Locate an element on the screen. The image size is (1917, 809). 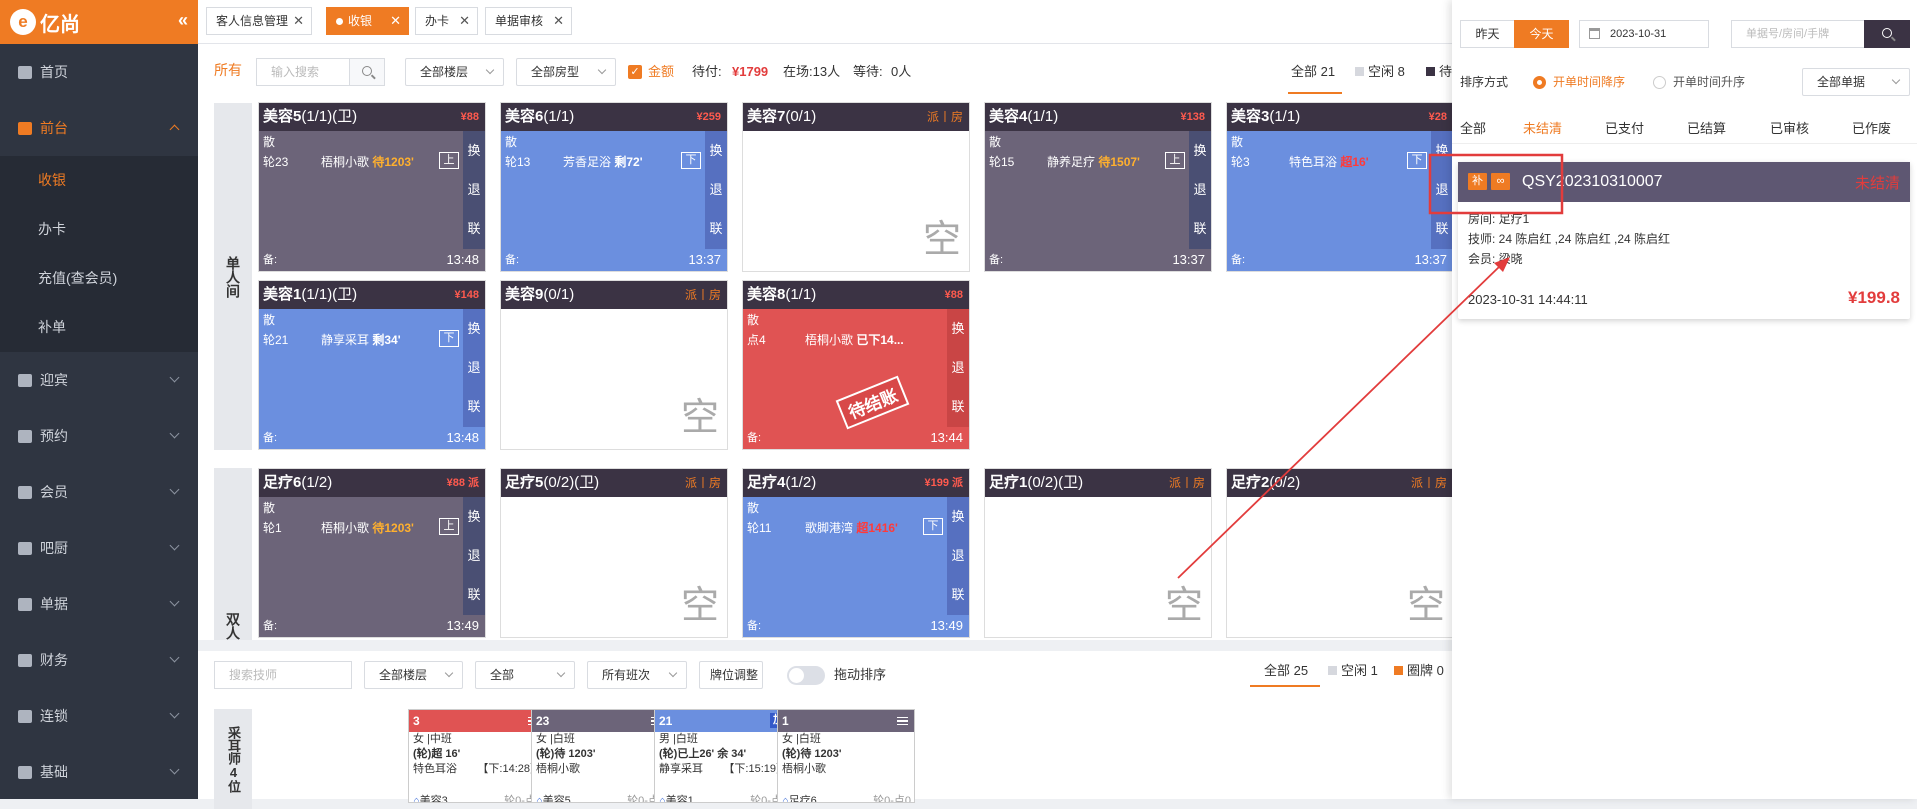
room-card: 美容6(1/1) ¥259 散轮13 芳香足浴 剩72' 下换退联备: 13:37 is located at coordinates (614, 187).